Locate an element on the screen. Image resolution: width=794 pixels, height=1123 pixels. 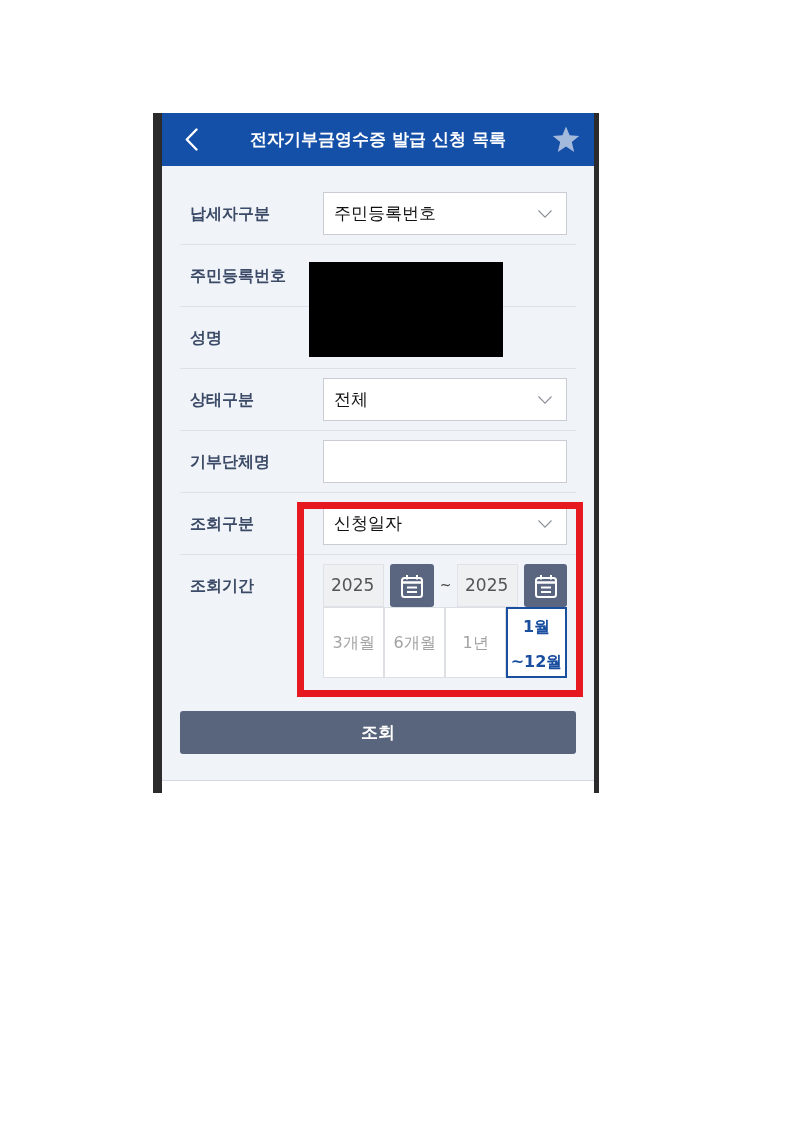
field-label: 성명 is located at coordinates (206, 337).